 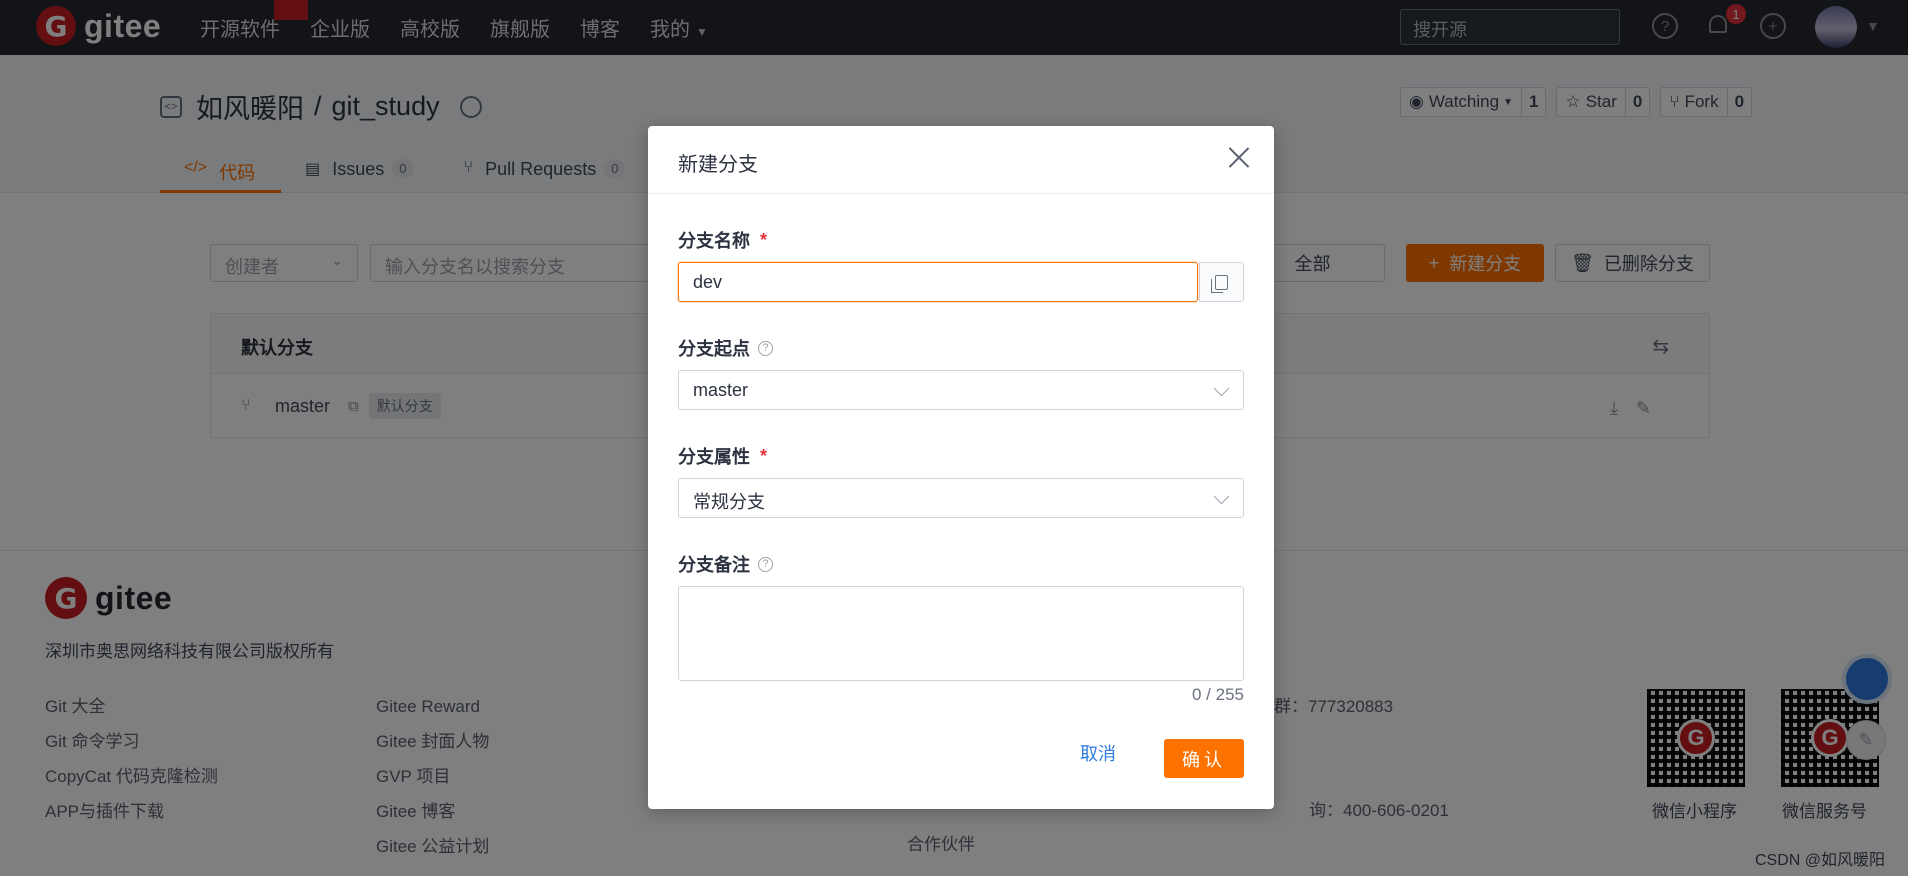 I want to click on branch-name-label: 分支名称 *, so click(x=722, y=240).